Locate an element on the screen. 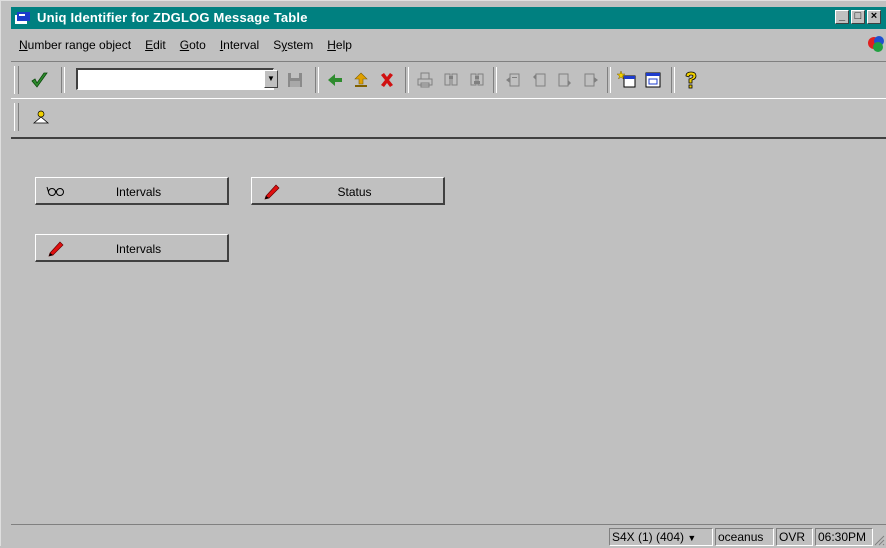 This screenshot has height=548, width=886. menu-system: System is located at coordinates (293, 47).